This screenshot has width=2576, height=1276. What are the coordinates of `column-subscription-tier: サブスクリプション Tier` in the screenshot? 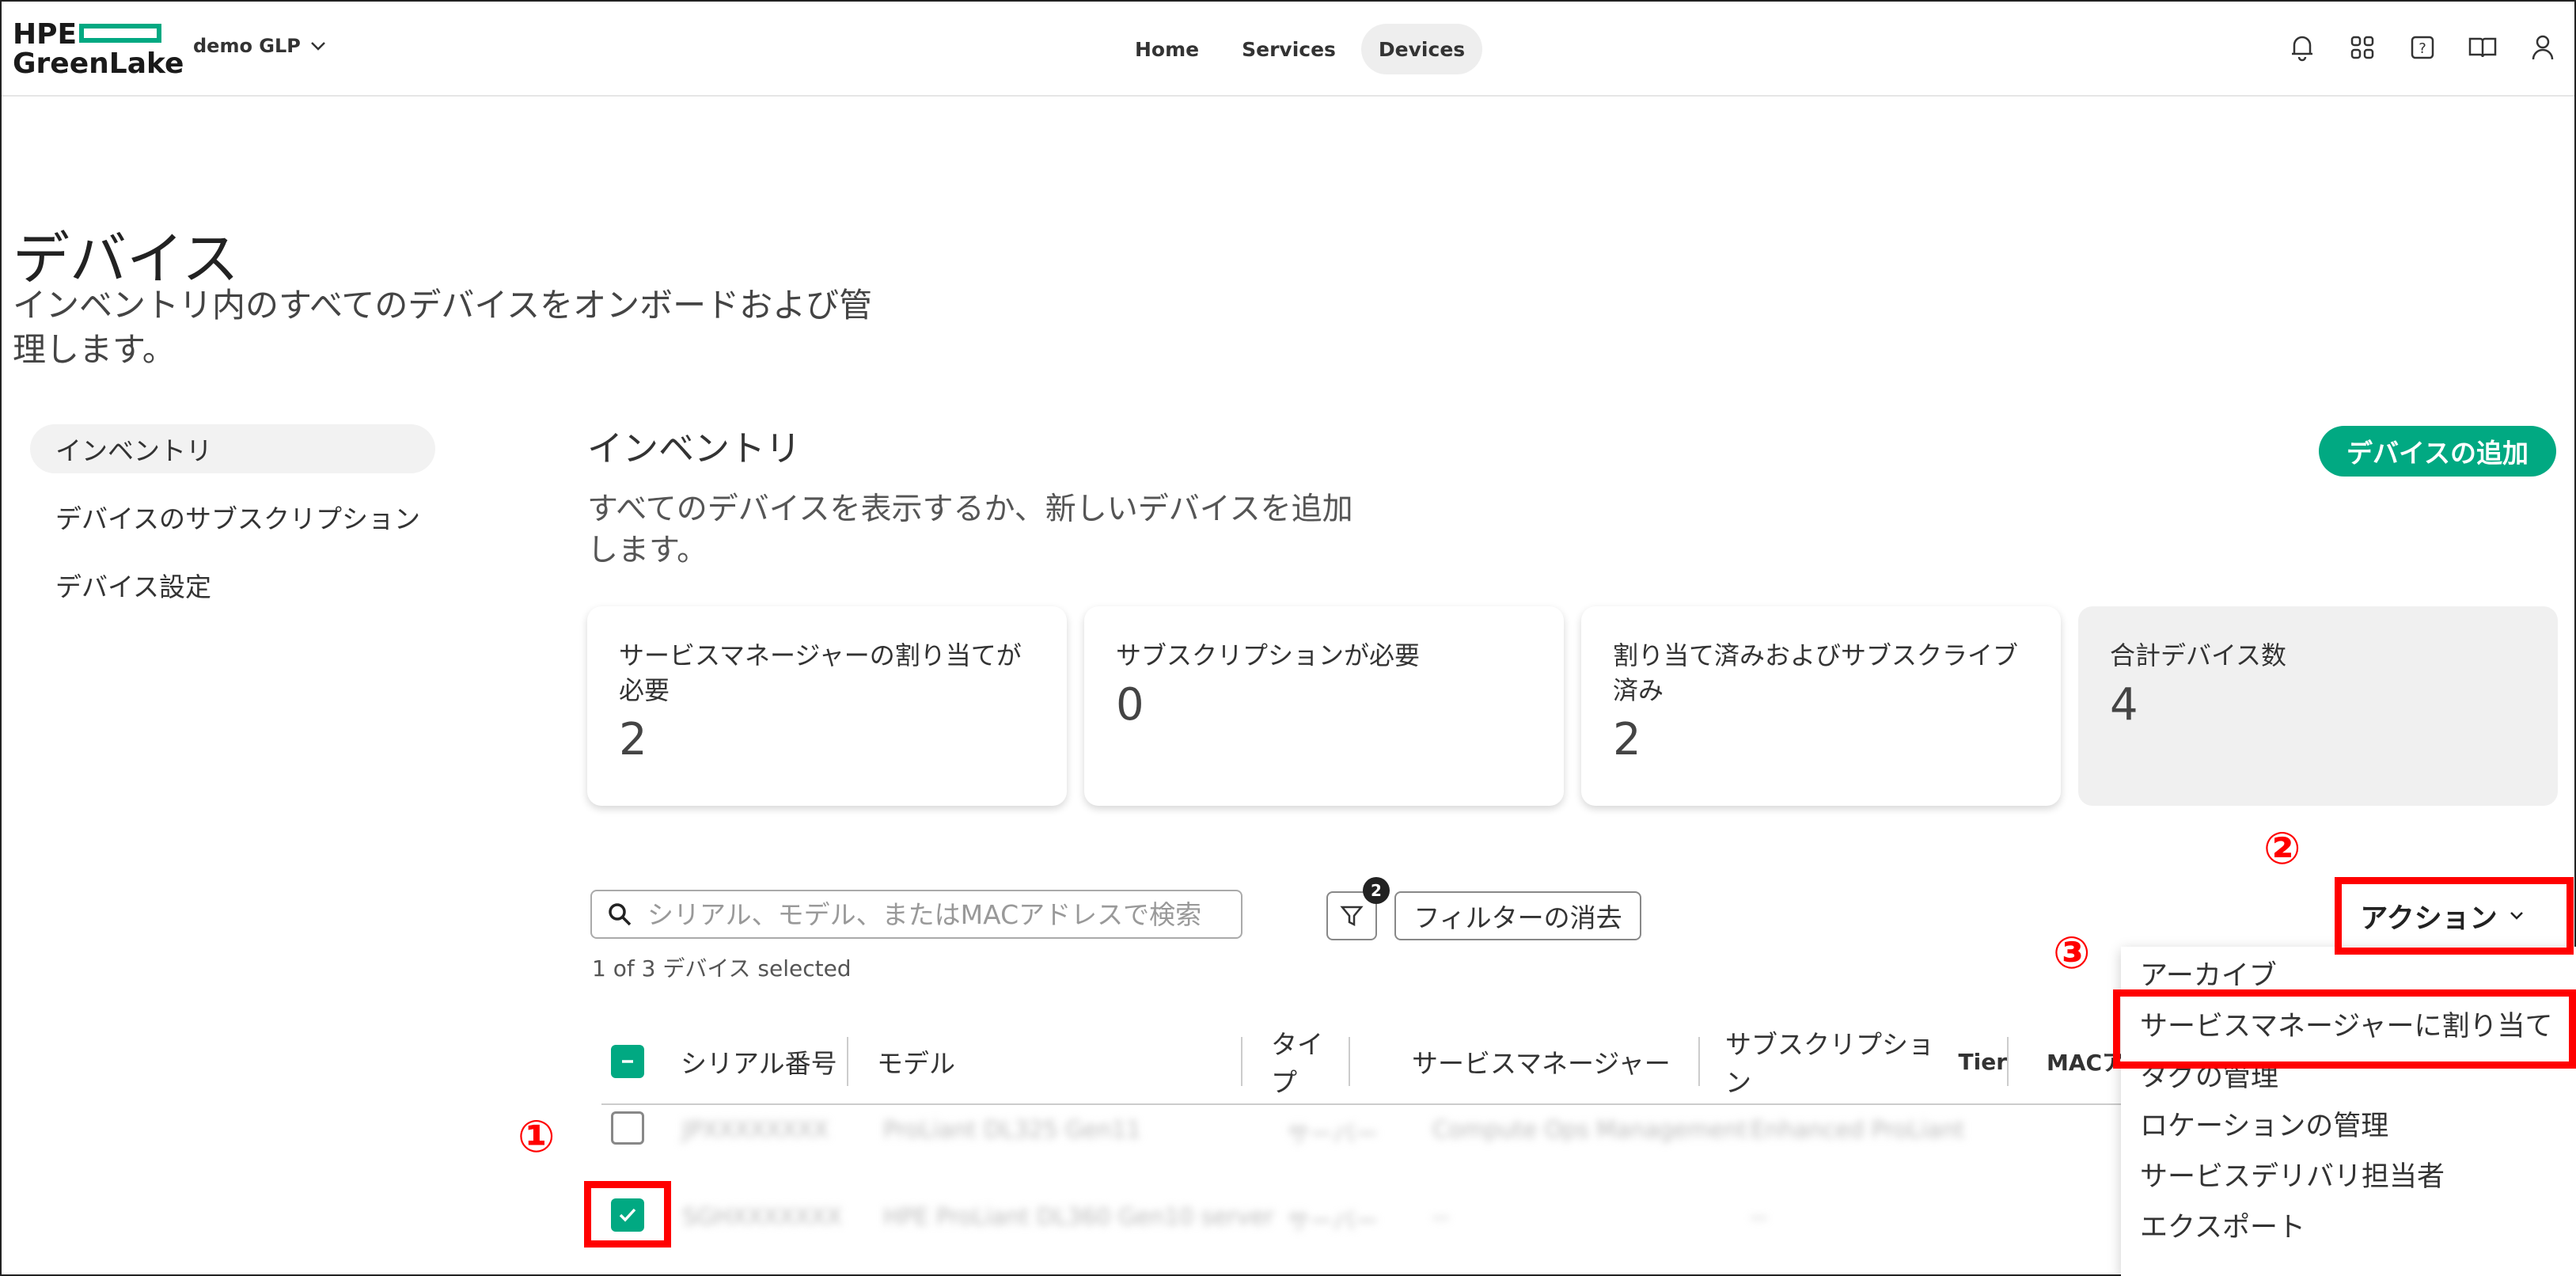 It's located at (1867, 1063).